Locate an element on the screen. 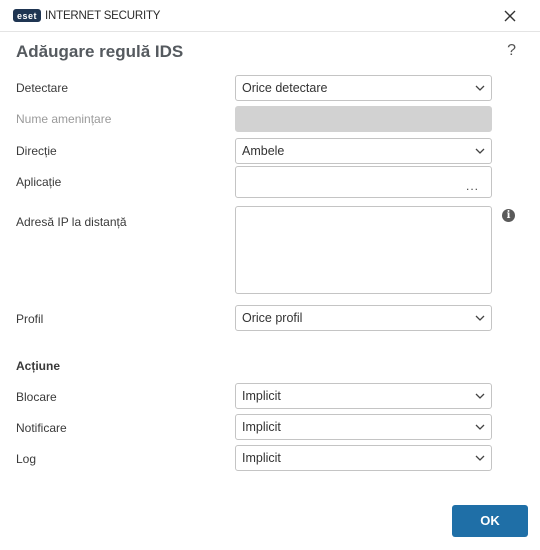  detection-label: Detectare is located at coordinates (42, 88).